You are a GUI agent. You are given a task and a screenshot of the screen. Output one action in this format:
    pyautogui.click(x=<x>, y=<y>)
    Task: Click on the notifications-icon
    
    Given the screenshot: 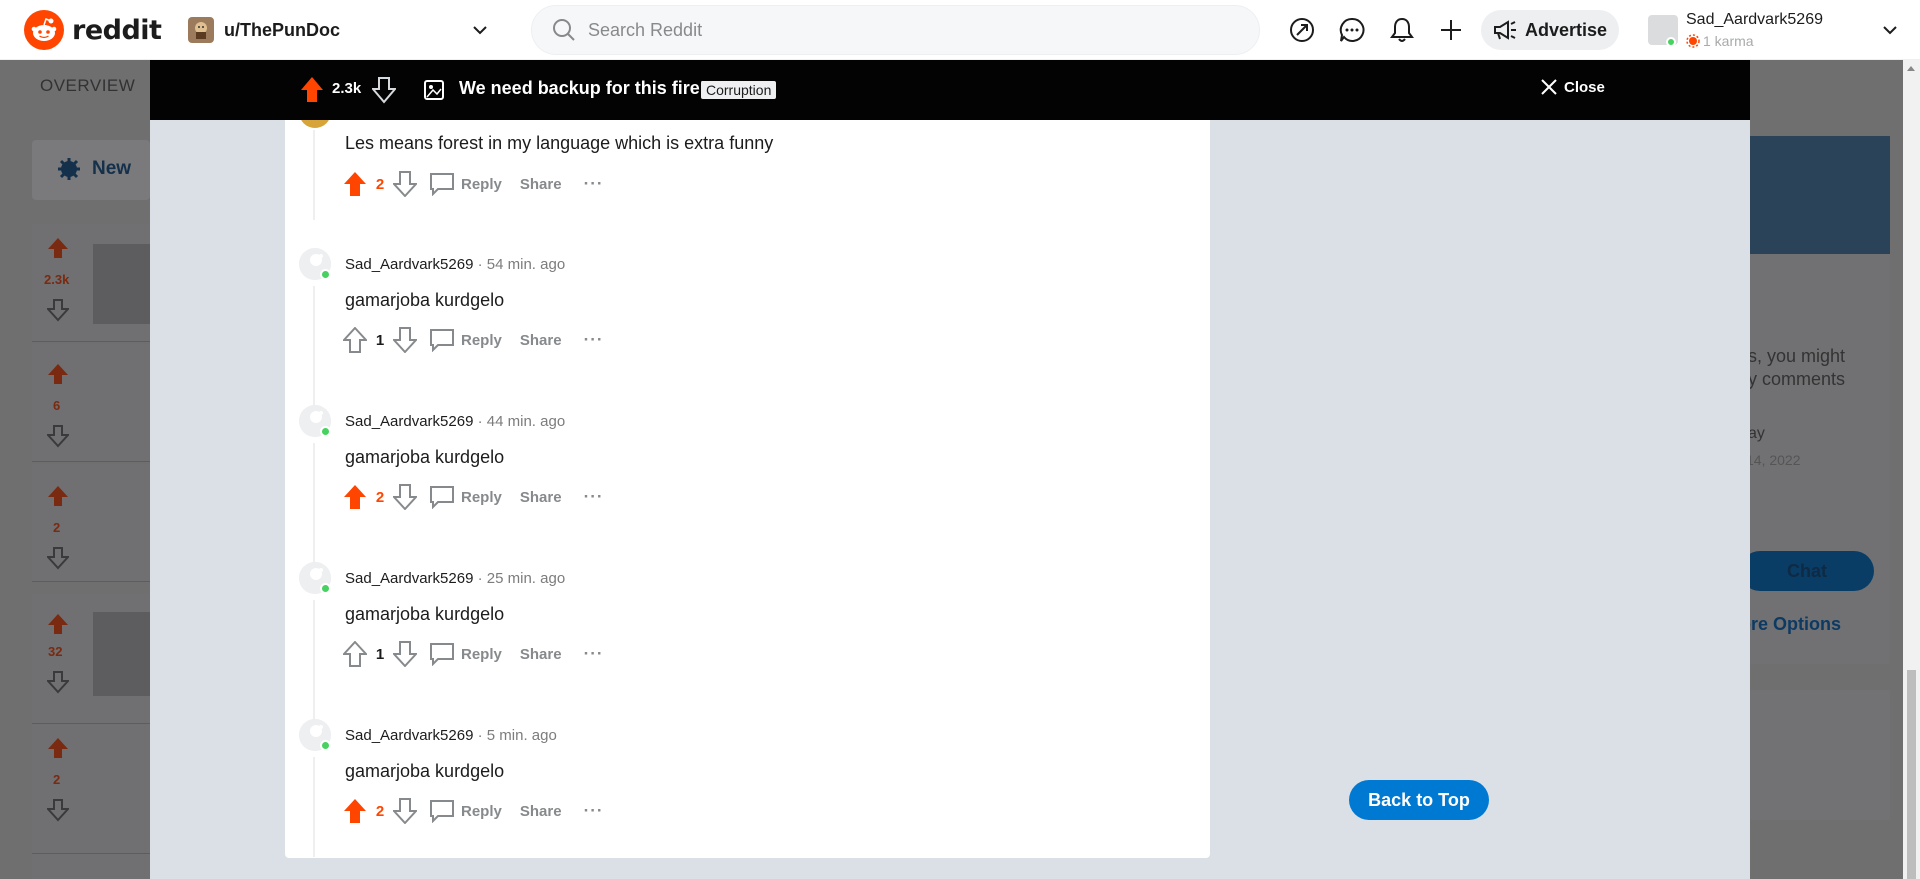 What is the action you would take?
    pyautogui.click(x=1402, y=29)
    